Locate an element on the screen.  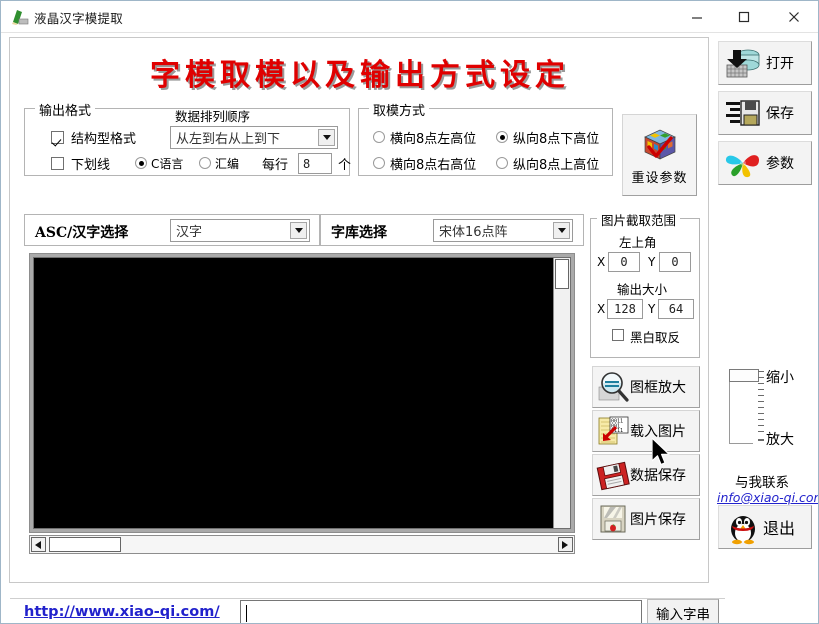
topleft-x-input: 0 is located at coordinates (624, 262).